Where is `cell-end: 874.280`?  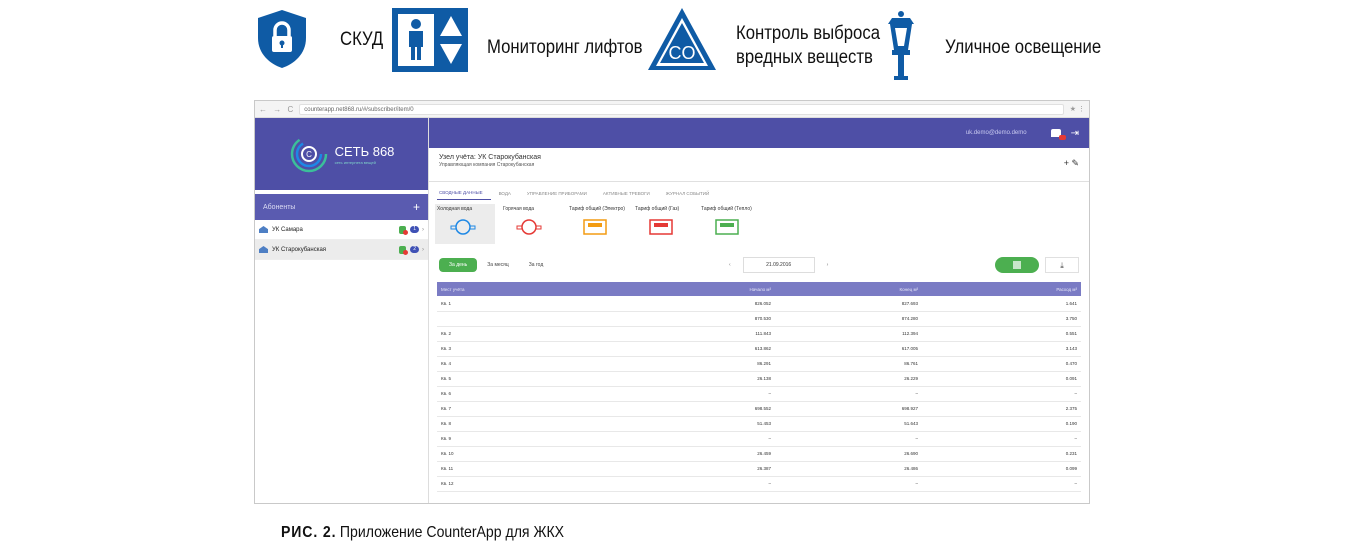
cell-end: 874.280 is located at coordinates (849, 319).